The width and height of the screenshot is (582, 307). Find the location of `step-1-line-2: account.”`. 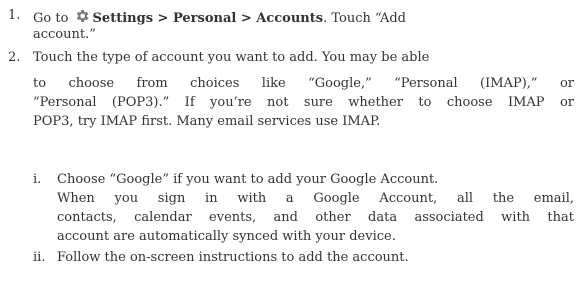

step-1-line-2: account.” is located at coordinates (64, 34).